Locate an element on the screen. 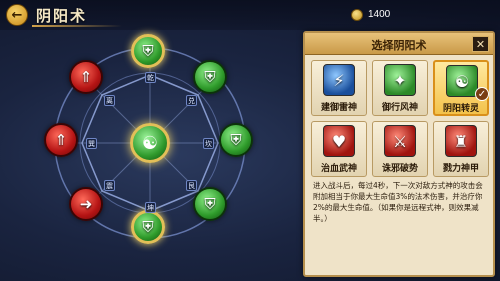  trigram-label: 乾 is located at coordinates (150, 77).